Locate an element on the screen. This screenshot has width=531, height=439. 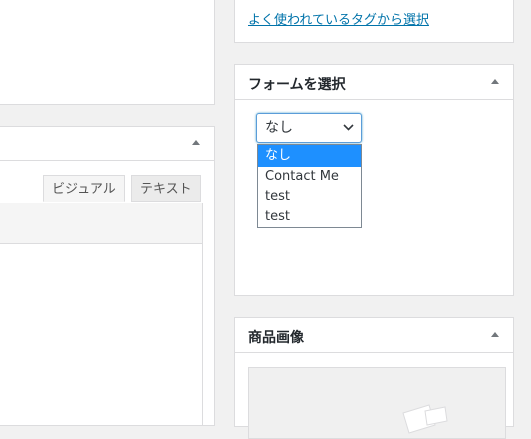
tab-text: テキスト is located at coordinates (166, 188).